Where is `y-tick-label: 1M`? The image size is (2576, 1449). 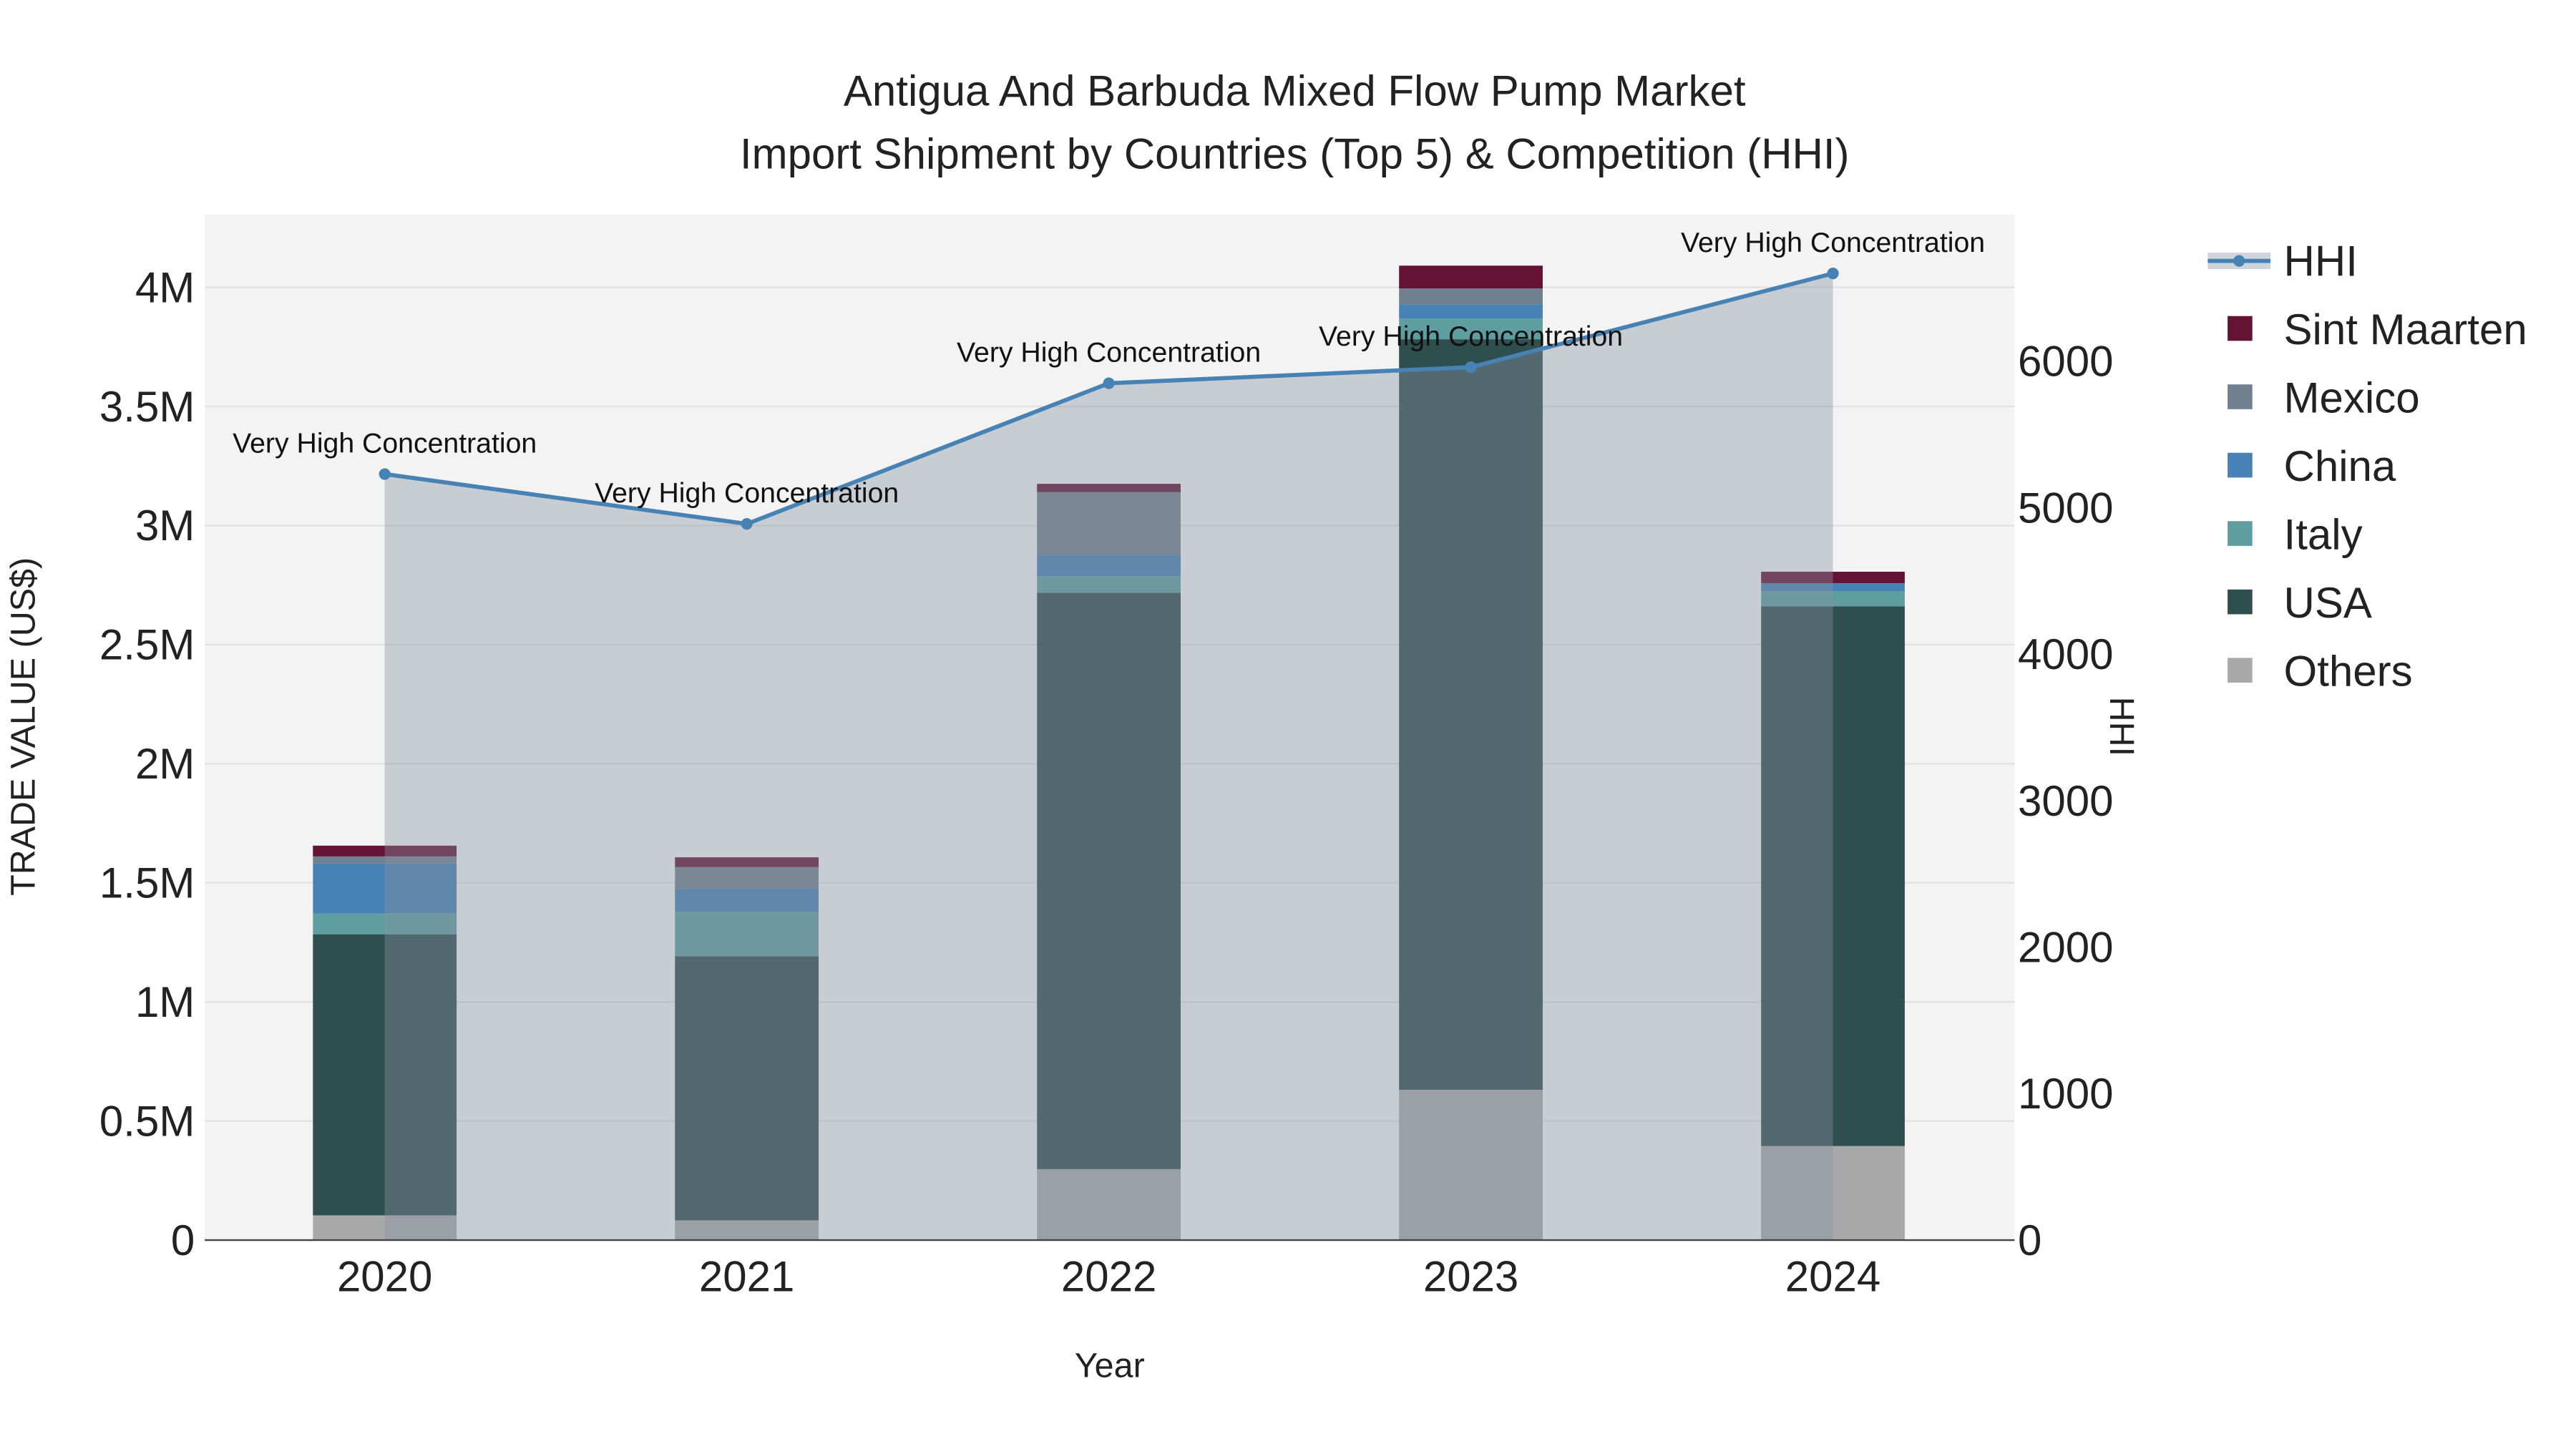 y-tick-label: 1M is located at coordinates (165, 1002).